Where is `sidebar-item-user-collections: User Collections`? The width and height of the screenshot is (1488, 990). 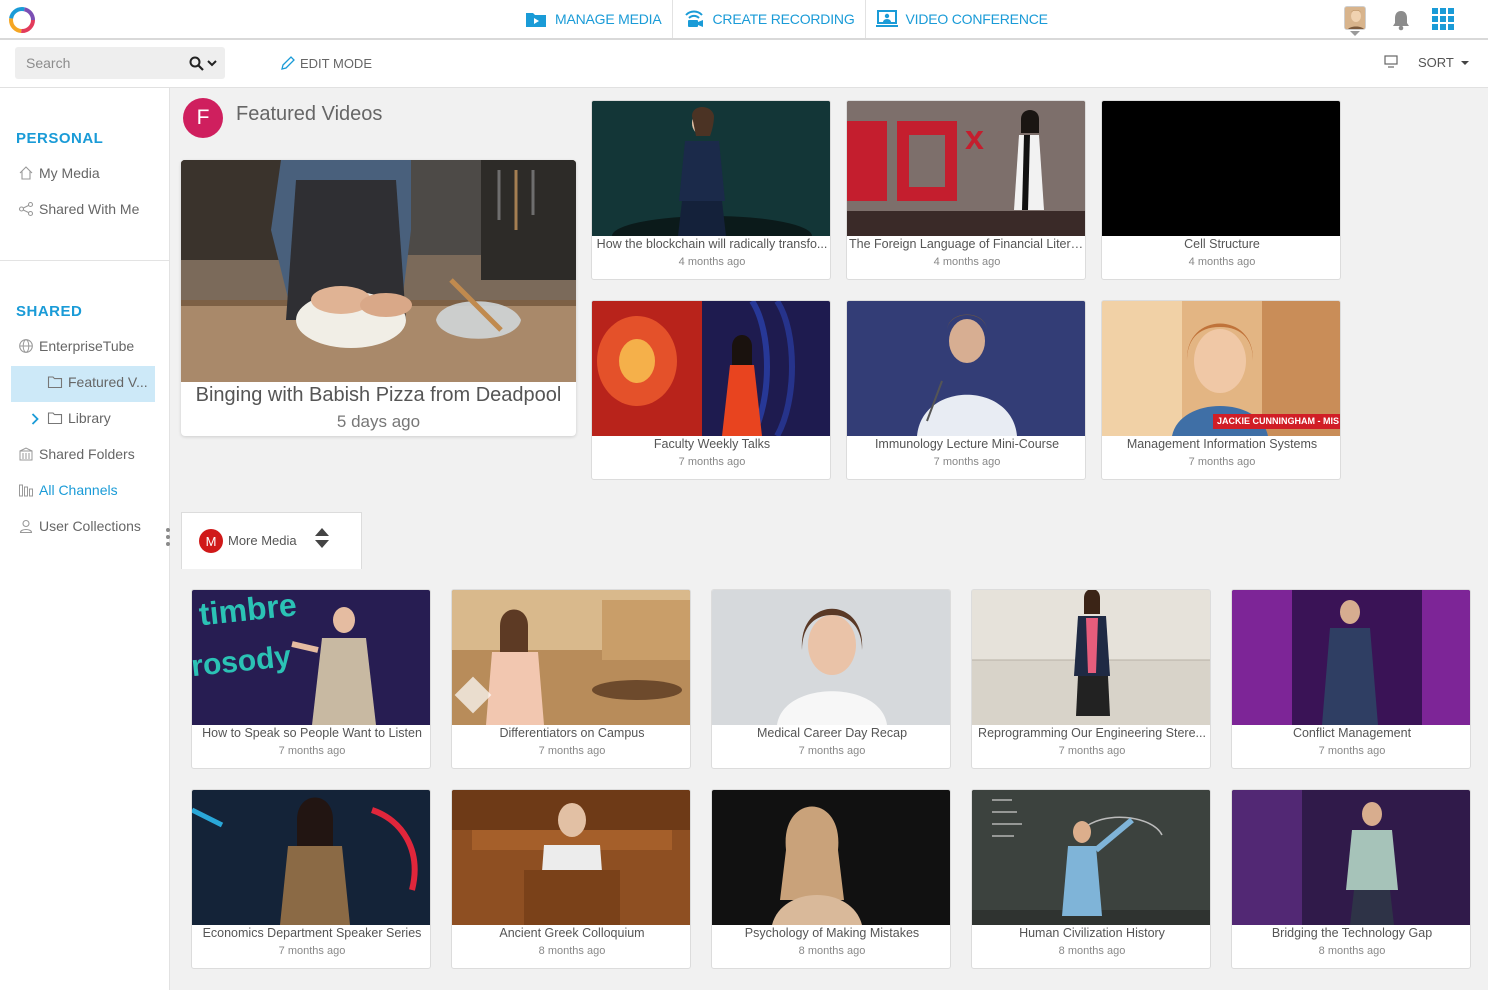
sidebar-item-user-collections: User Collections is located at coordinates (79, 526).